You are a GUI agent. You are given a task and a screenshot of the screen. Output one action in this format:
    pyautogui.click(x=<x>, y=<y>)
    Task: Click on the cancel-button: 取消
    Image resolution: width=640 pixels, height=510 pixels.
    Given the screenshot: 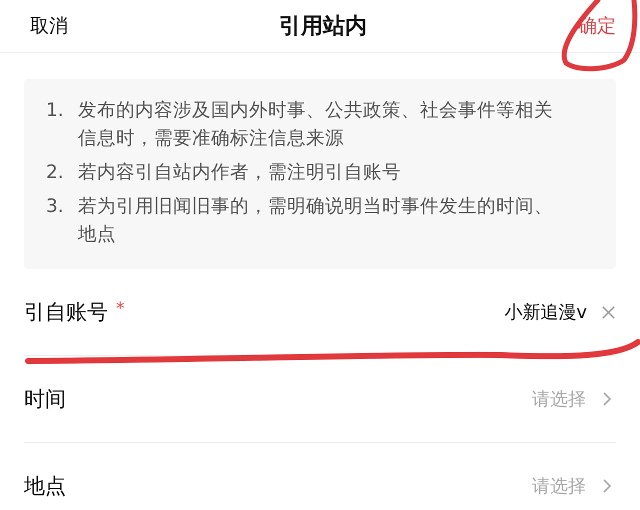 What is the action you would take?
    pyautogui.click(x=49, y=26)
    